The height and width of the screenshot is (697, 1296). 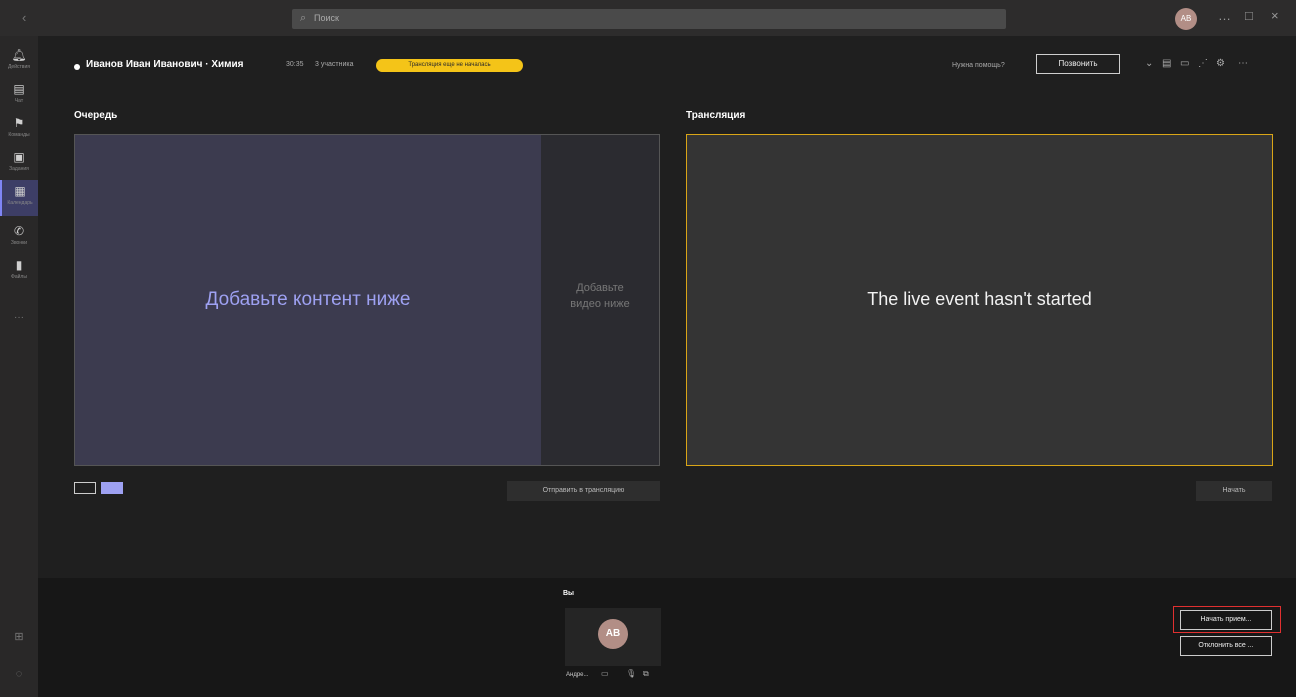 What do you see at coordinates (112, 488) in the screenshot?
I see `layout-split-icon` at bounding box center [112, 488].